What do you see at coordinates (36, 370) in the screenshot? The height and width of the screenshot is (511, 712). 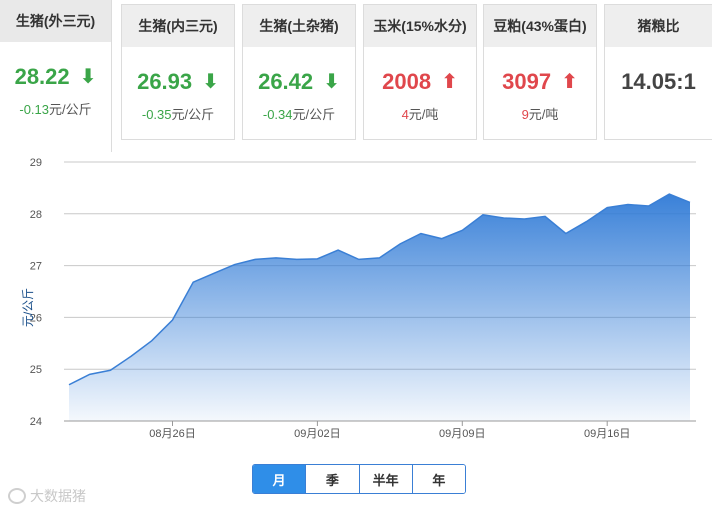 I see `y-tick-label: 25` at bounding box center [36, 370].